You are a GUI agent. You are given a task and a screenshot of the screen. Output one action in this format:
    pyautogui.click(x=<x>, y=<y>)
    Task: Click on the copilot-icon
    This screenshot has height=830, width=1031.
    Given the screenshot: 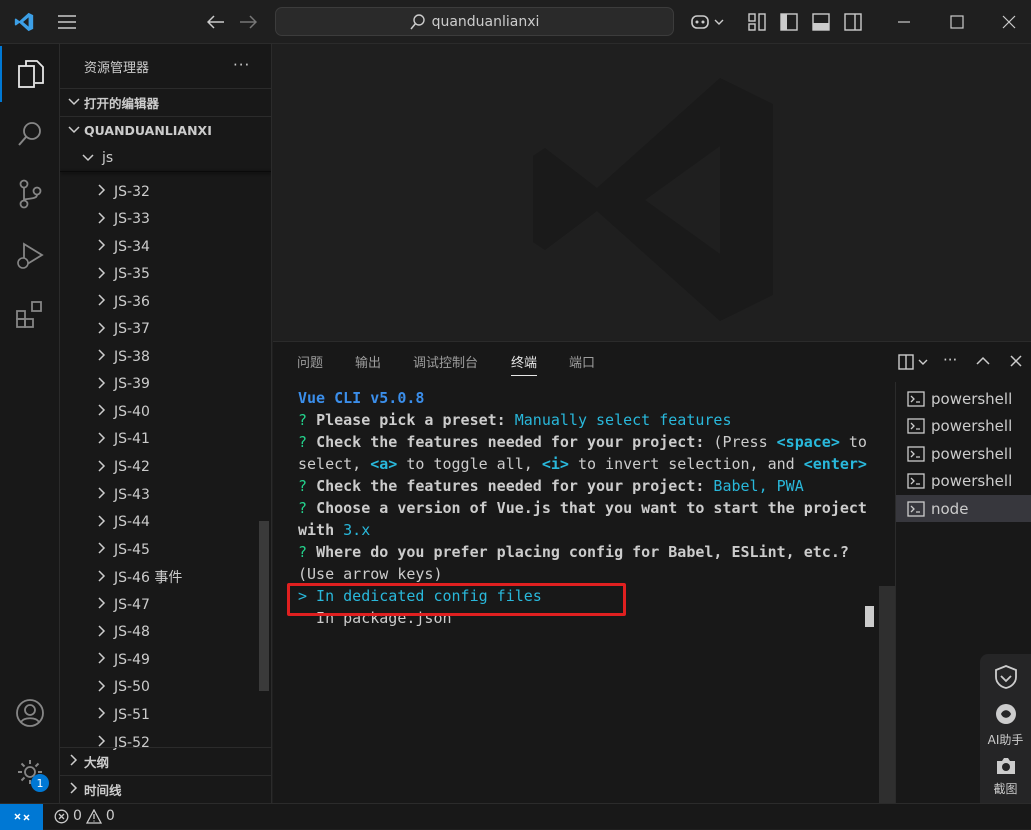 What is the action you would take?
    pyautogui.click(x=708, y=22)
    